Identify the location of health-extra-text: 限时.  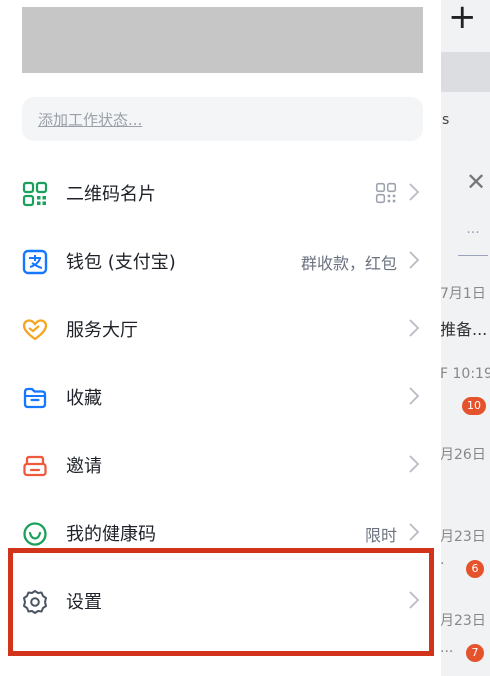
(380, 535).